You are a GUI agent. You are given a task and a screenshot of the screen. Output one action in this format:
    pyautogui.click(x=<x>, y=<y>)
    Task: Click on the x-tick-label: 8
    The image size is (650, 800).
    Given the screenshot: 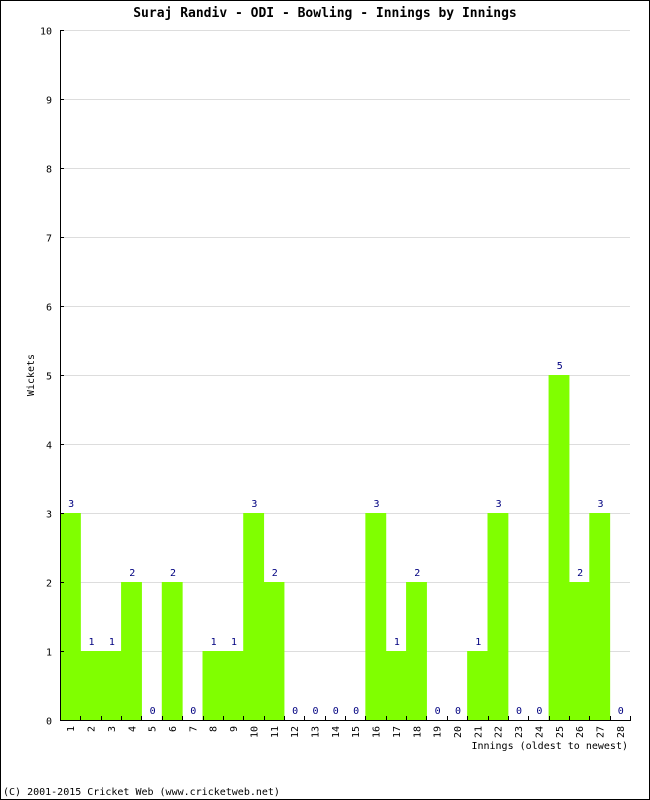 What is the action you would take?
    pyautogui.click(x=214, y=729)
    